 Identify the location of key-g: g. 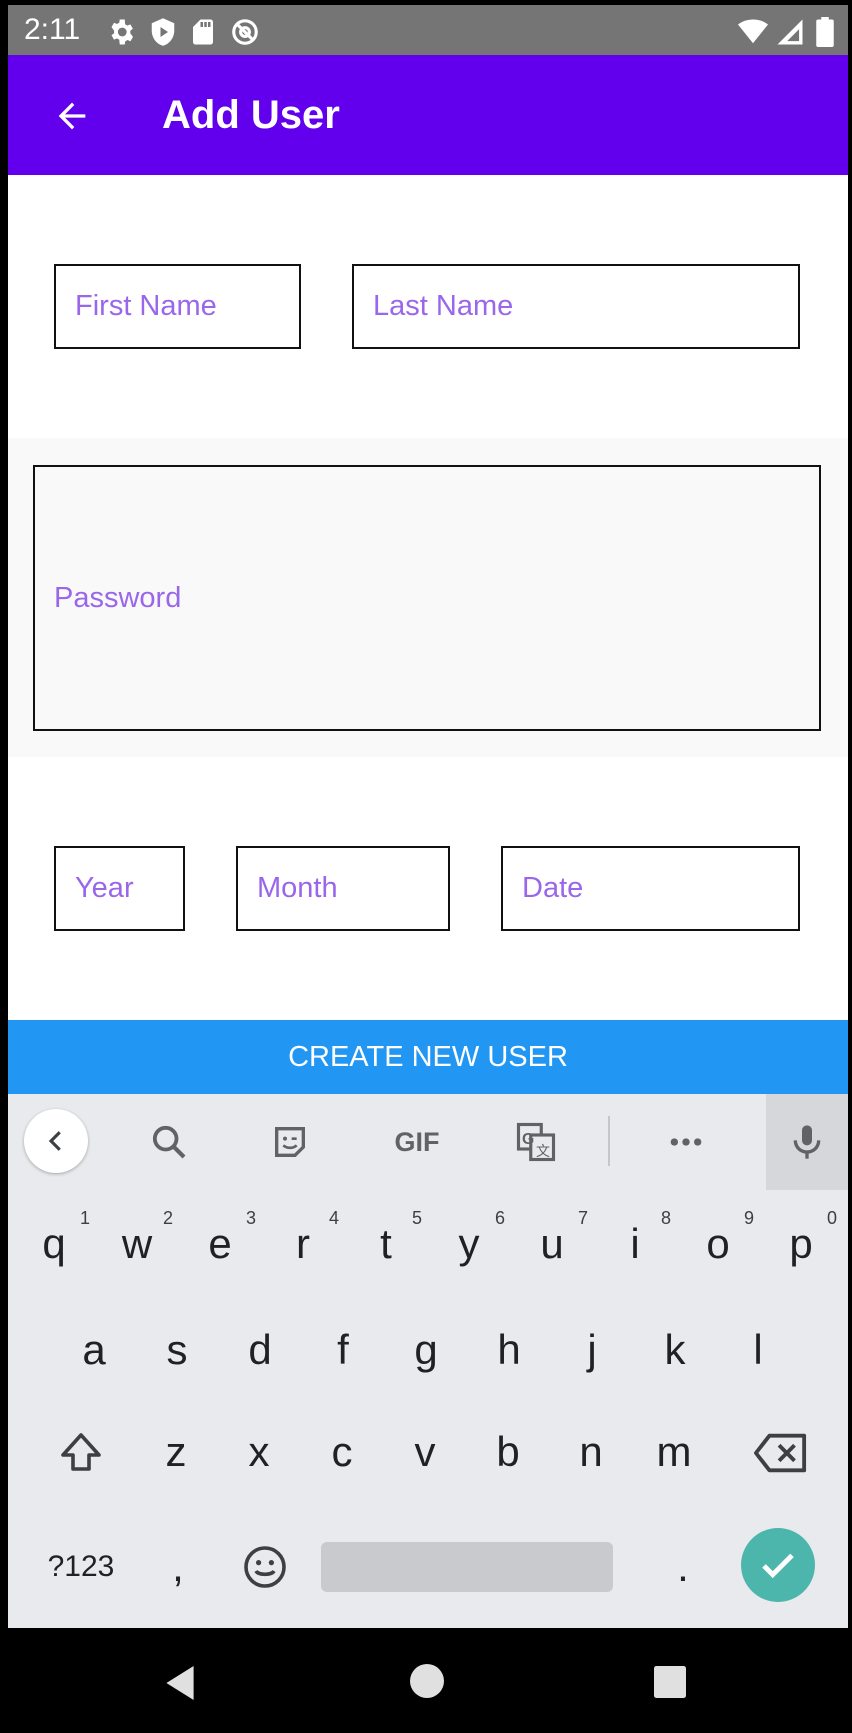
(426, 1350).